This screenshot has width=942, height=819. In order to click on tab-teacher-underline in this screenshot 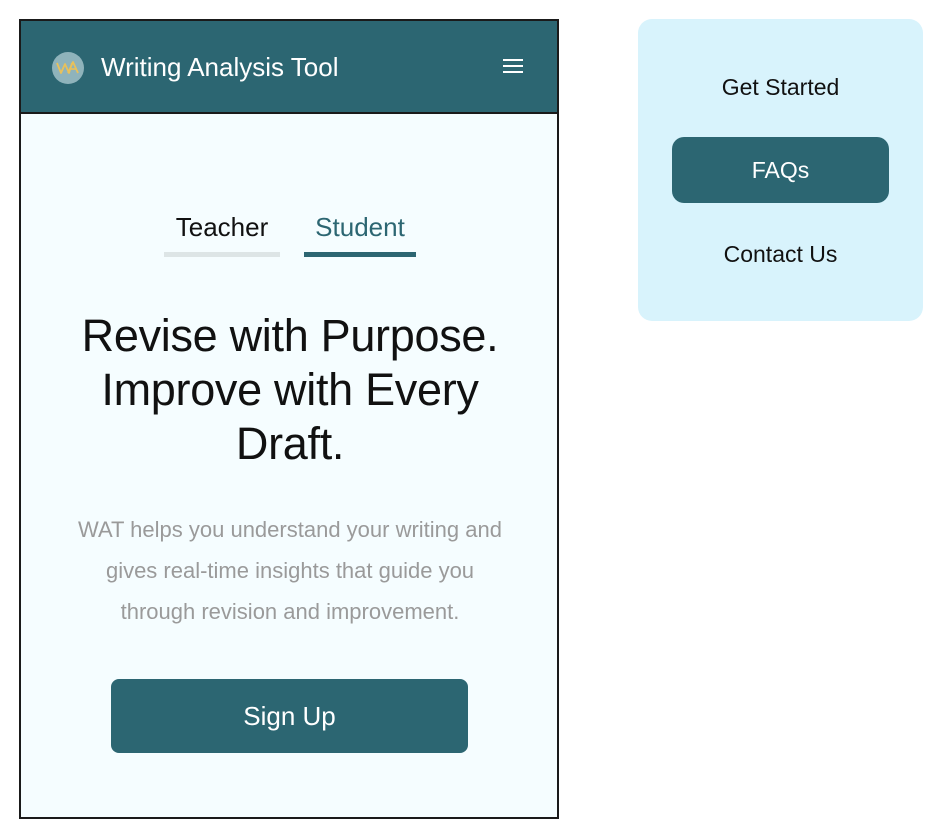, I will do `click(222, 254)`.